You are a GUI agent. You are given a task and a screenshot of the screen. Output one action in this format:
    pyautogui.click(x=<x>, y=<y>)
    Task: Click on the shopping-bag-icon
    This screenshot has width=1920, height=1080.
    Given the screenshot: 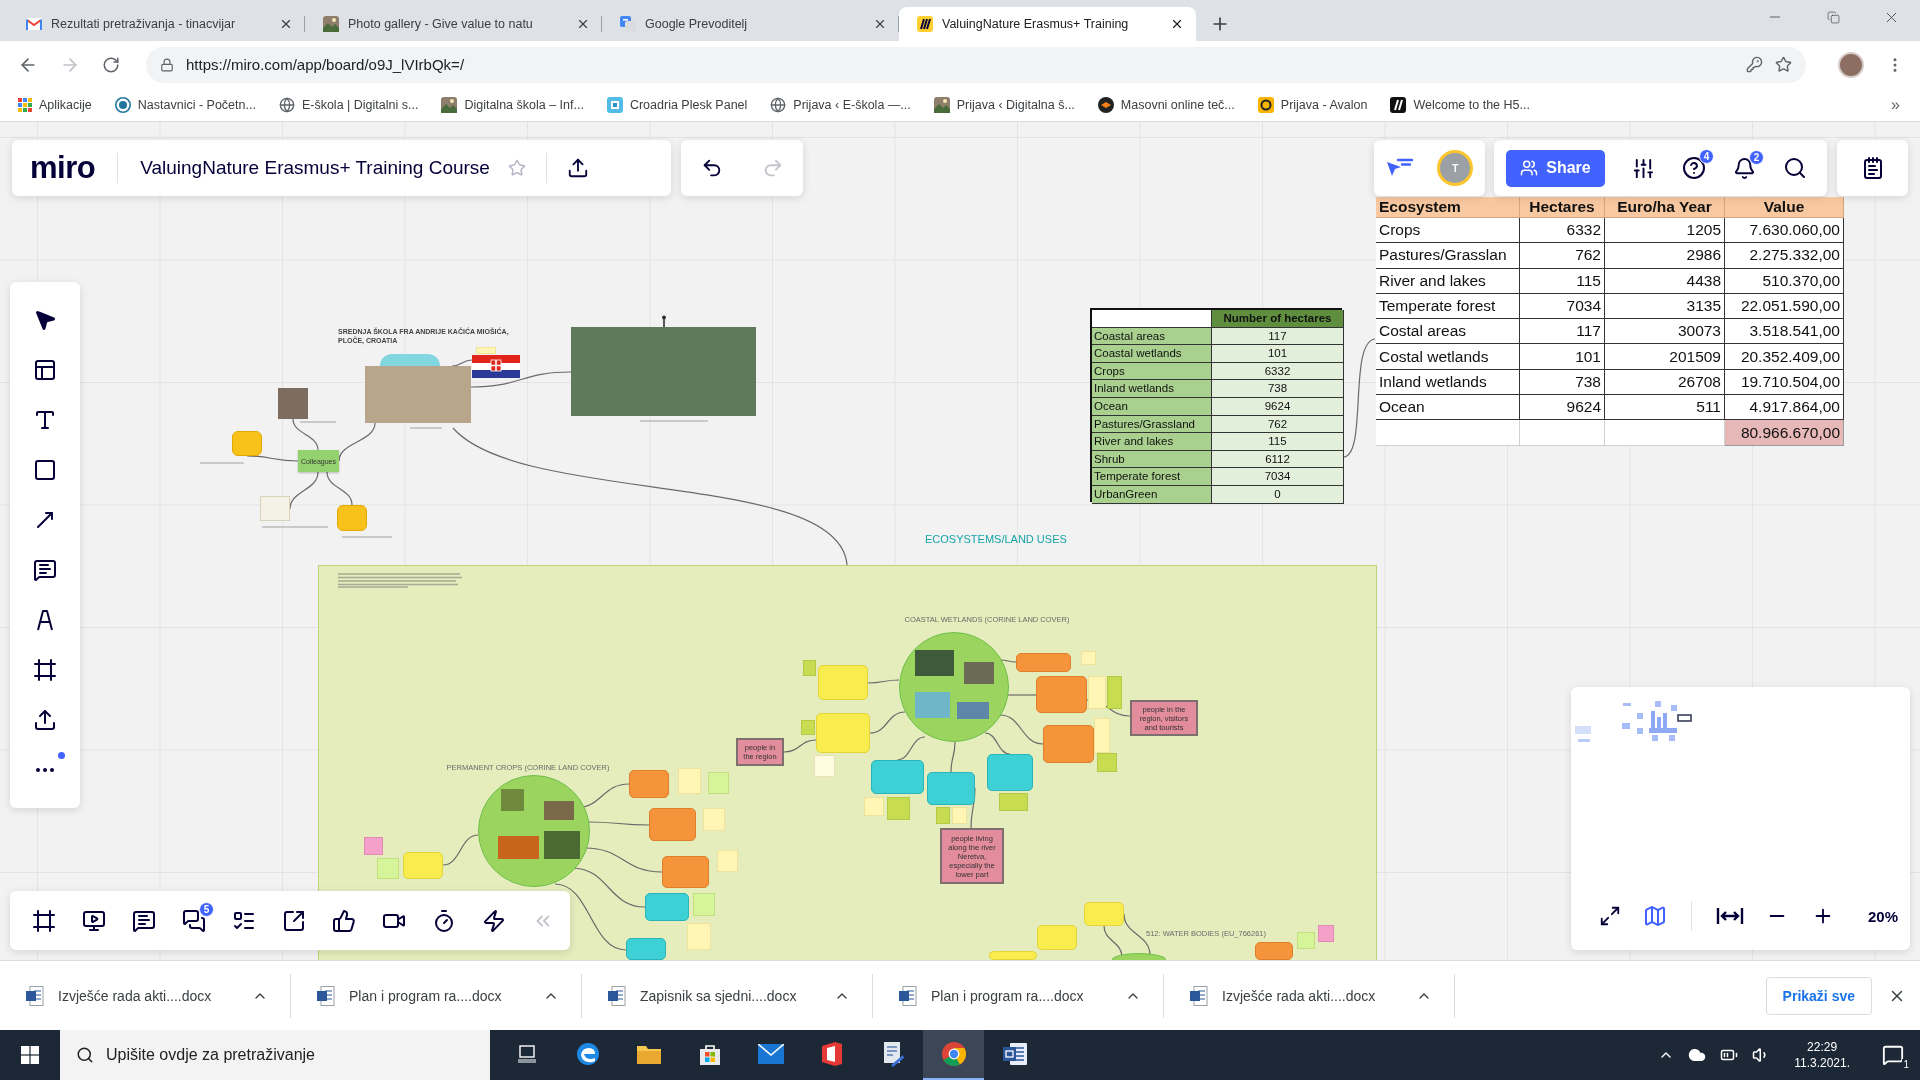 What is the action you would take?
    pyautogui.click(x=709, y=1054)
    